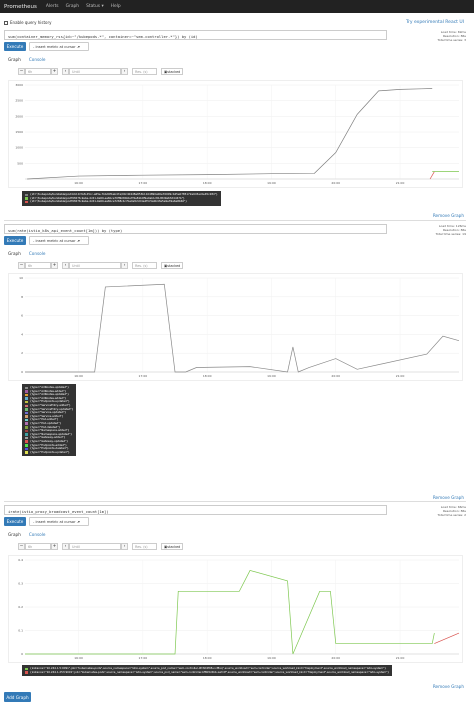  I want to click on nav-graph: Graph, so click(72, 6).